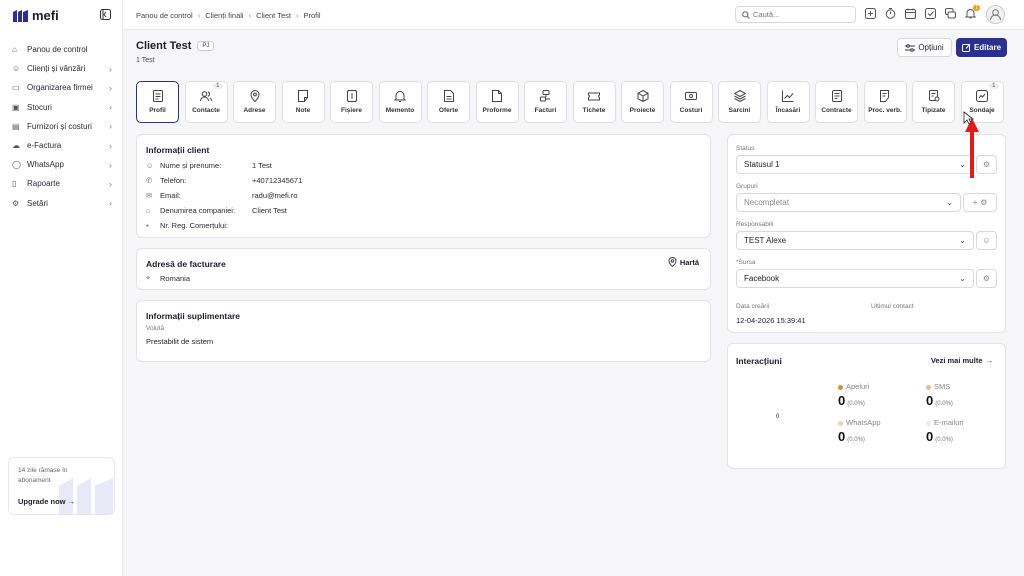 The image size is (1024, 576). I want to click on survey-icon, so click(982, 96).